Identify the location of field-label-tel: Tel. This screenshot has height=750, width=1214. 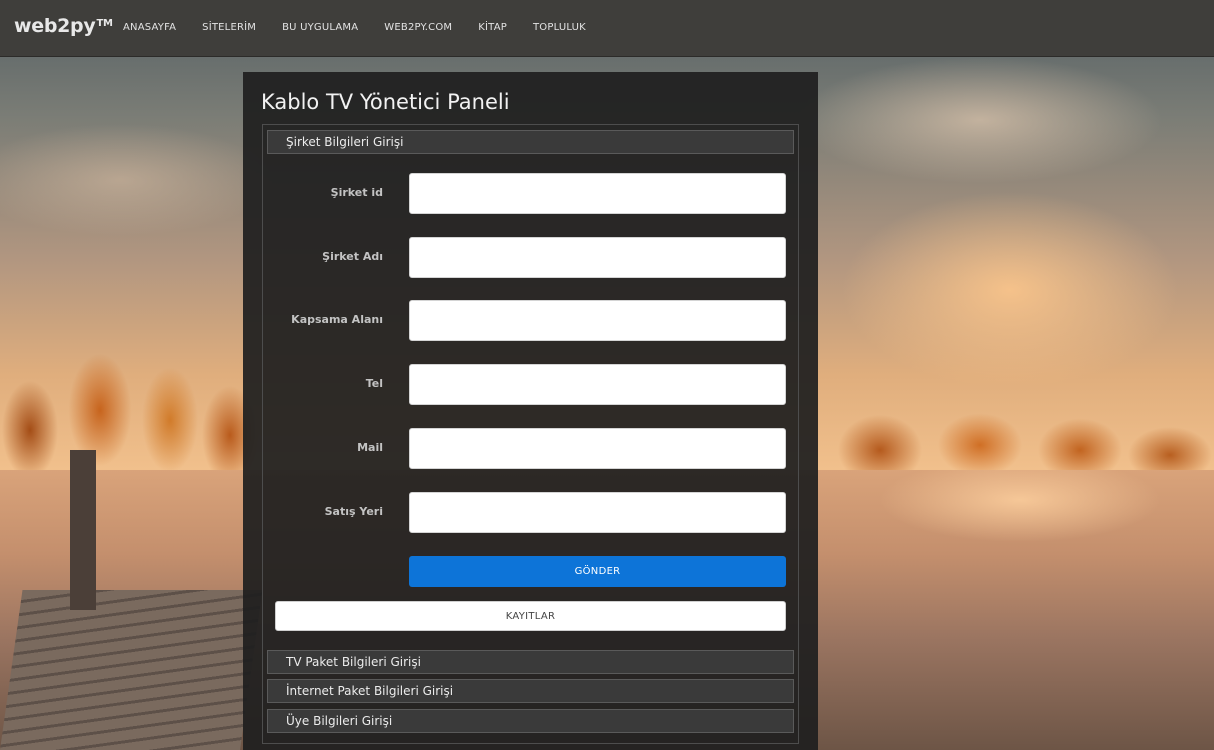
(374, 383).